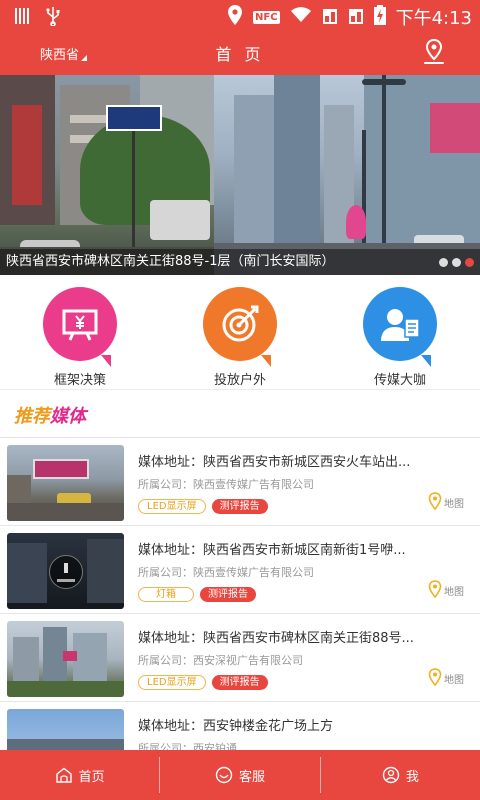 The height and width of the screenshot is (800, 480). I want to click on tab-label: 客服, so click(251, 777).